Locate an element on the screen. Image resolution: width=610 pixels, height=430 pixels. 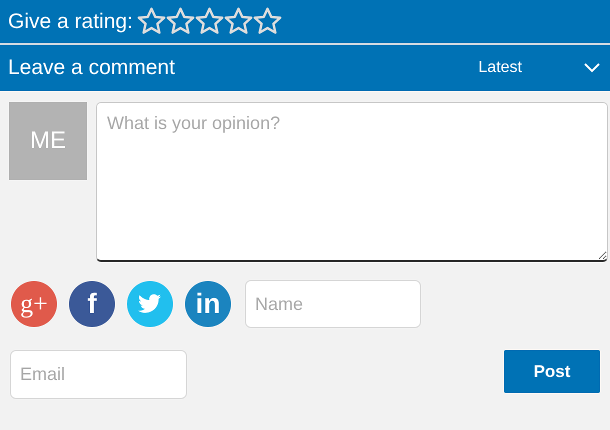
email-field: Email is located at coordinates (98, 374).